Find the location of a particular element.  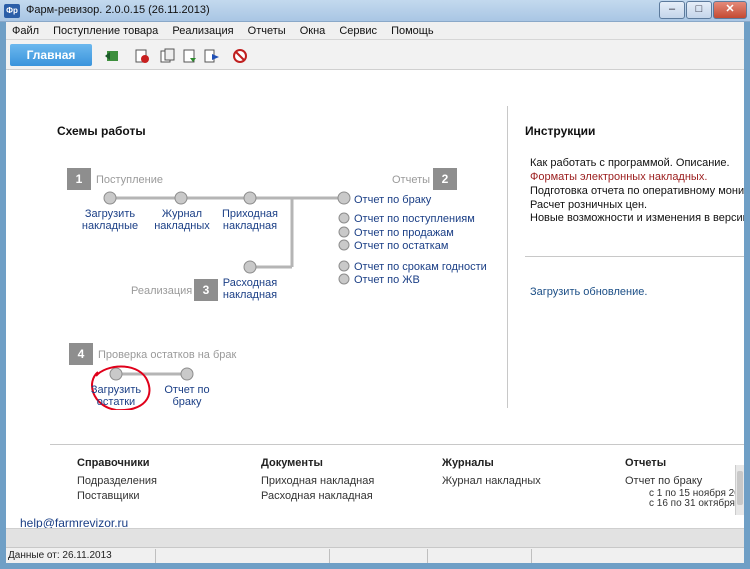

report-sales-link: Отчет по продажам is located at coordinates (404, 233).